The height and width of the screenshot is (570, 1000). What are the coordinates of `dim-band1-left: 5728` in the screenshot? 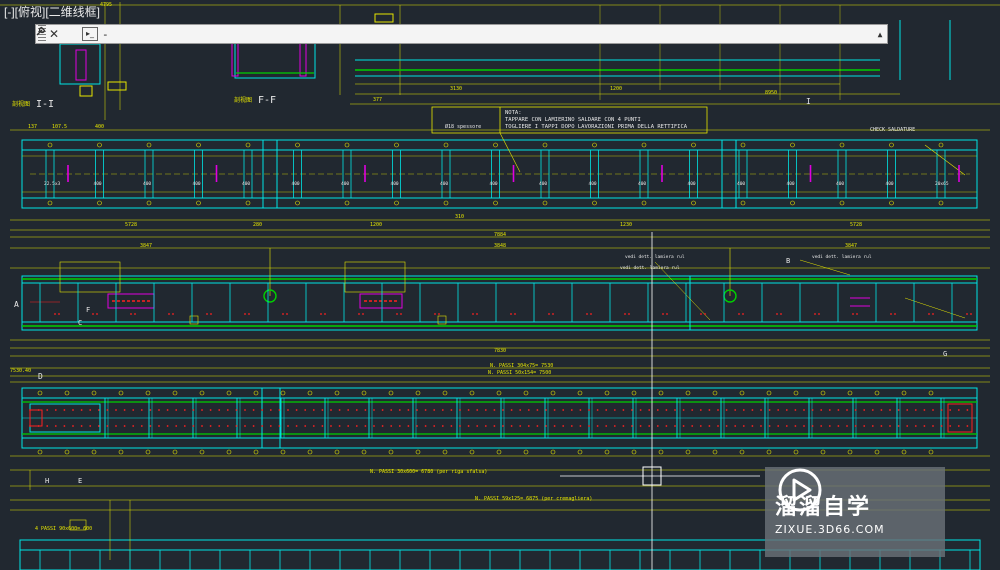 It's located at (131, 225).